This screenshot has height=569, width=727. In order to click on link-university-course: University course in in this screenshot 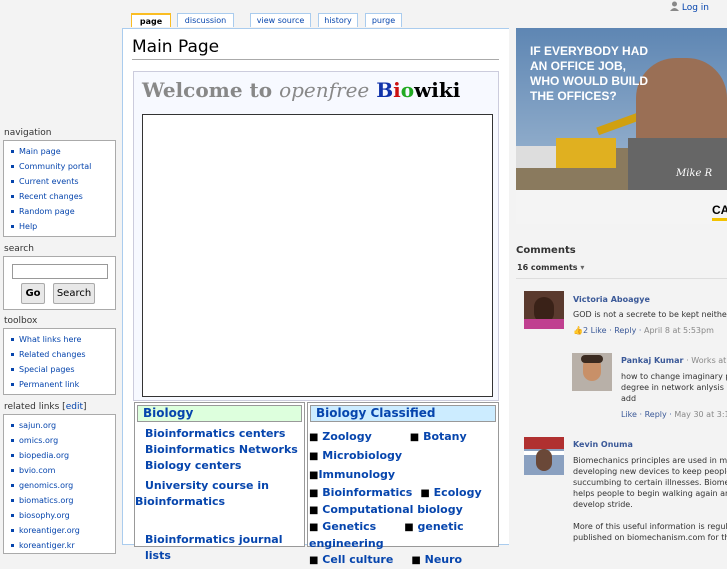, I will do `click(224, 486)`.